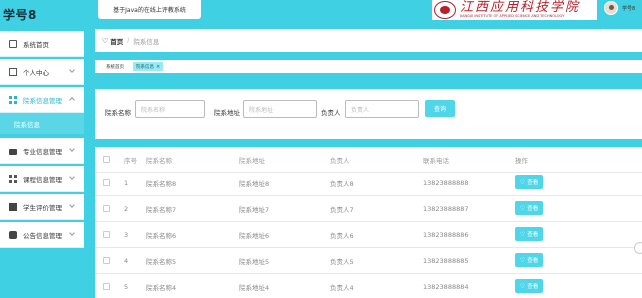  What do you see at coordinates (254, 183) in the screenshot?
I see `cell-address: 院系地址8` at bounding box center [254, 183].